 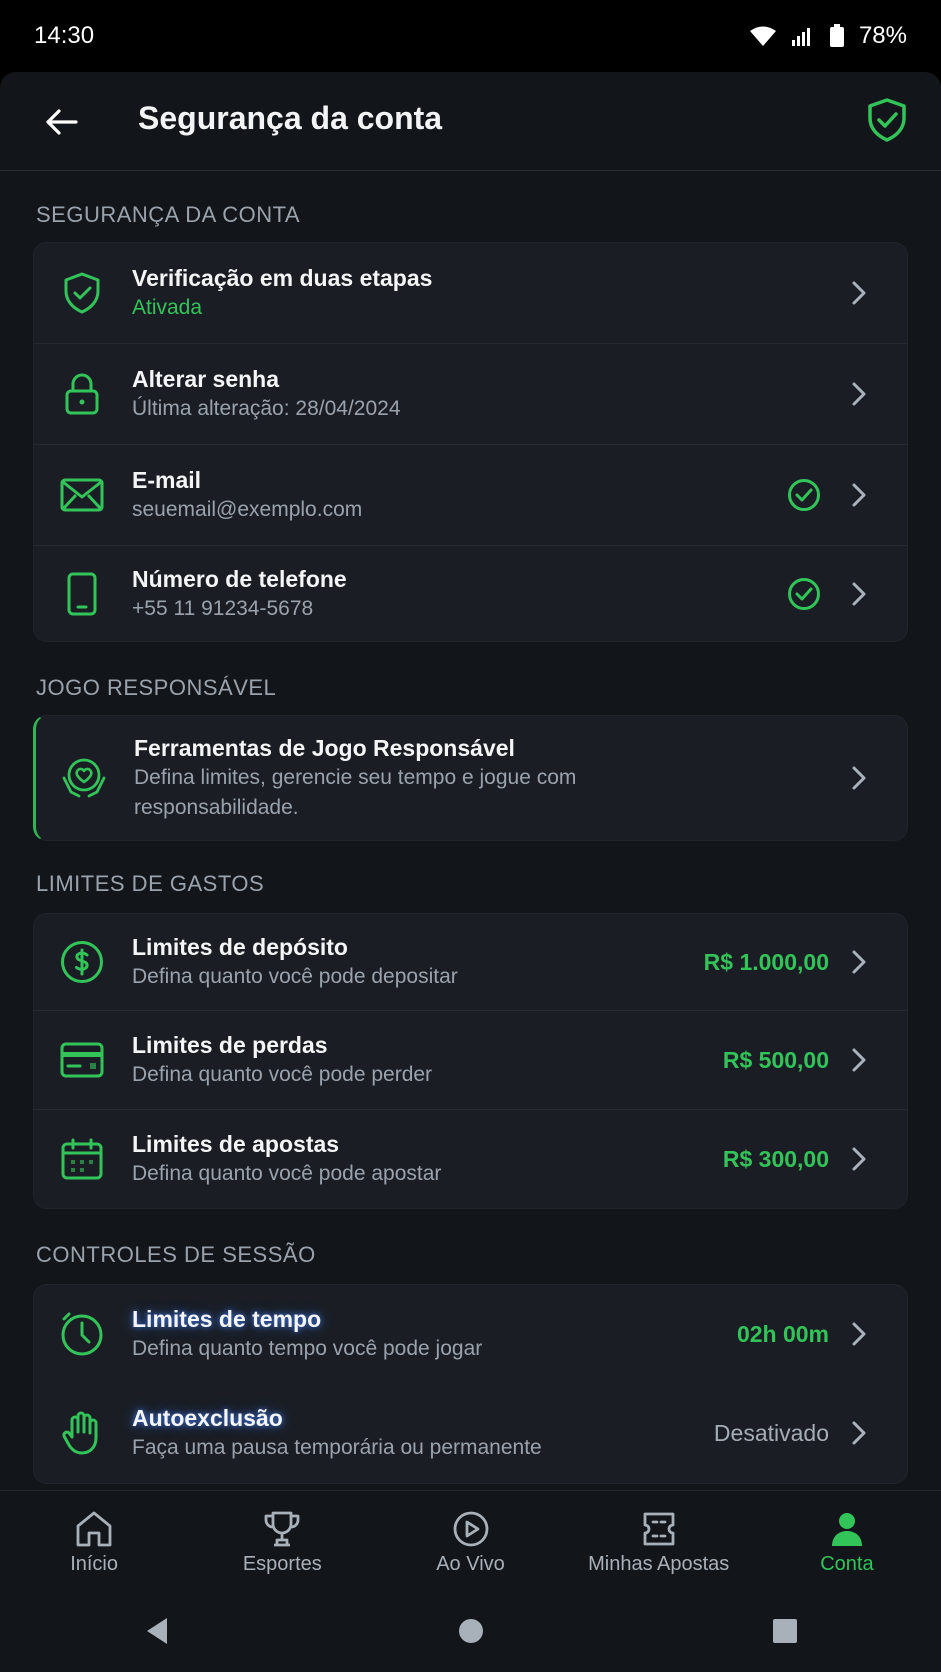 I want to click on deposit-limit-value: R$ 1.000,00, so click(x=766, y=961).